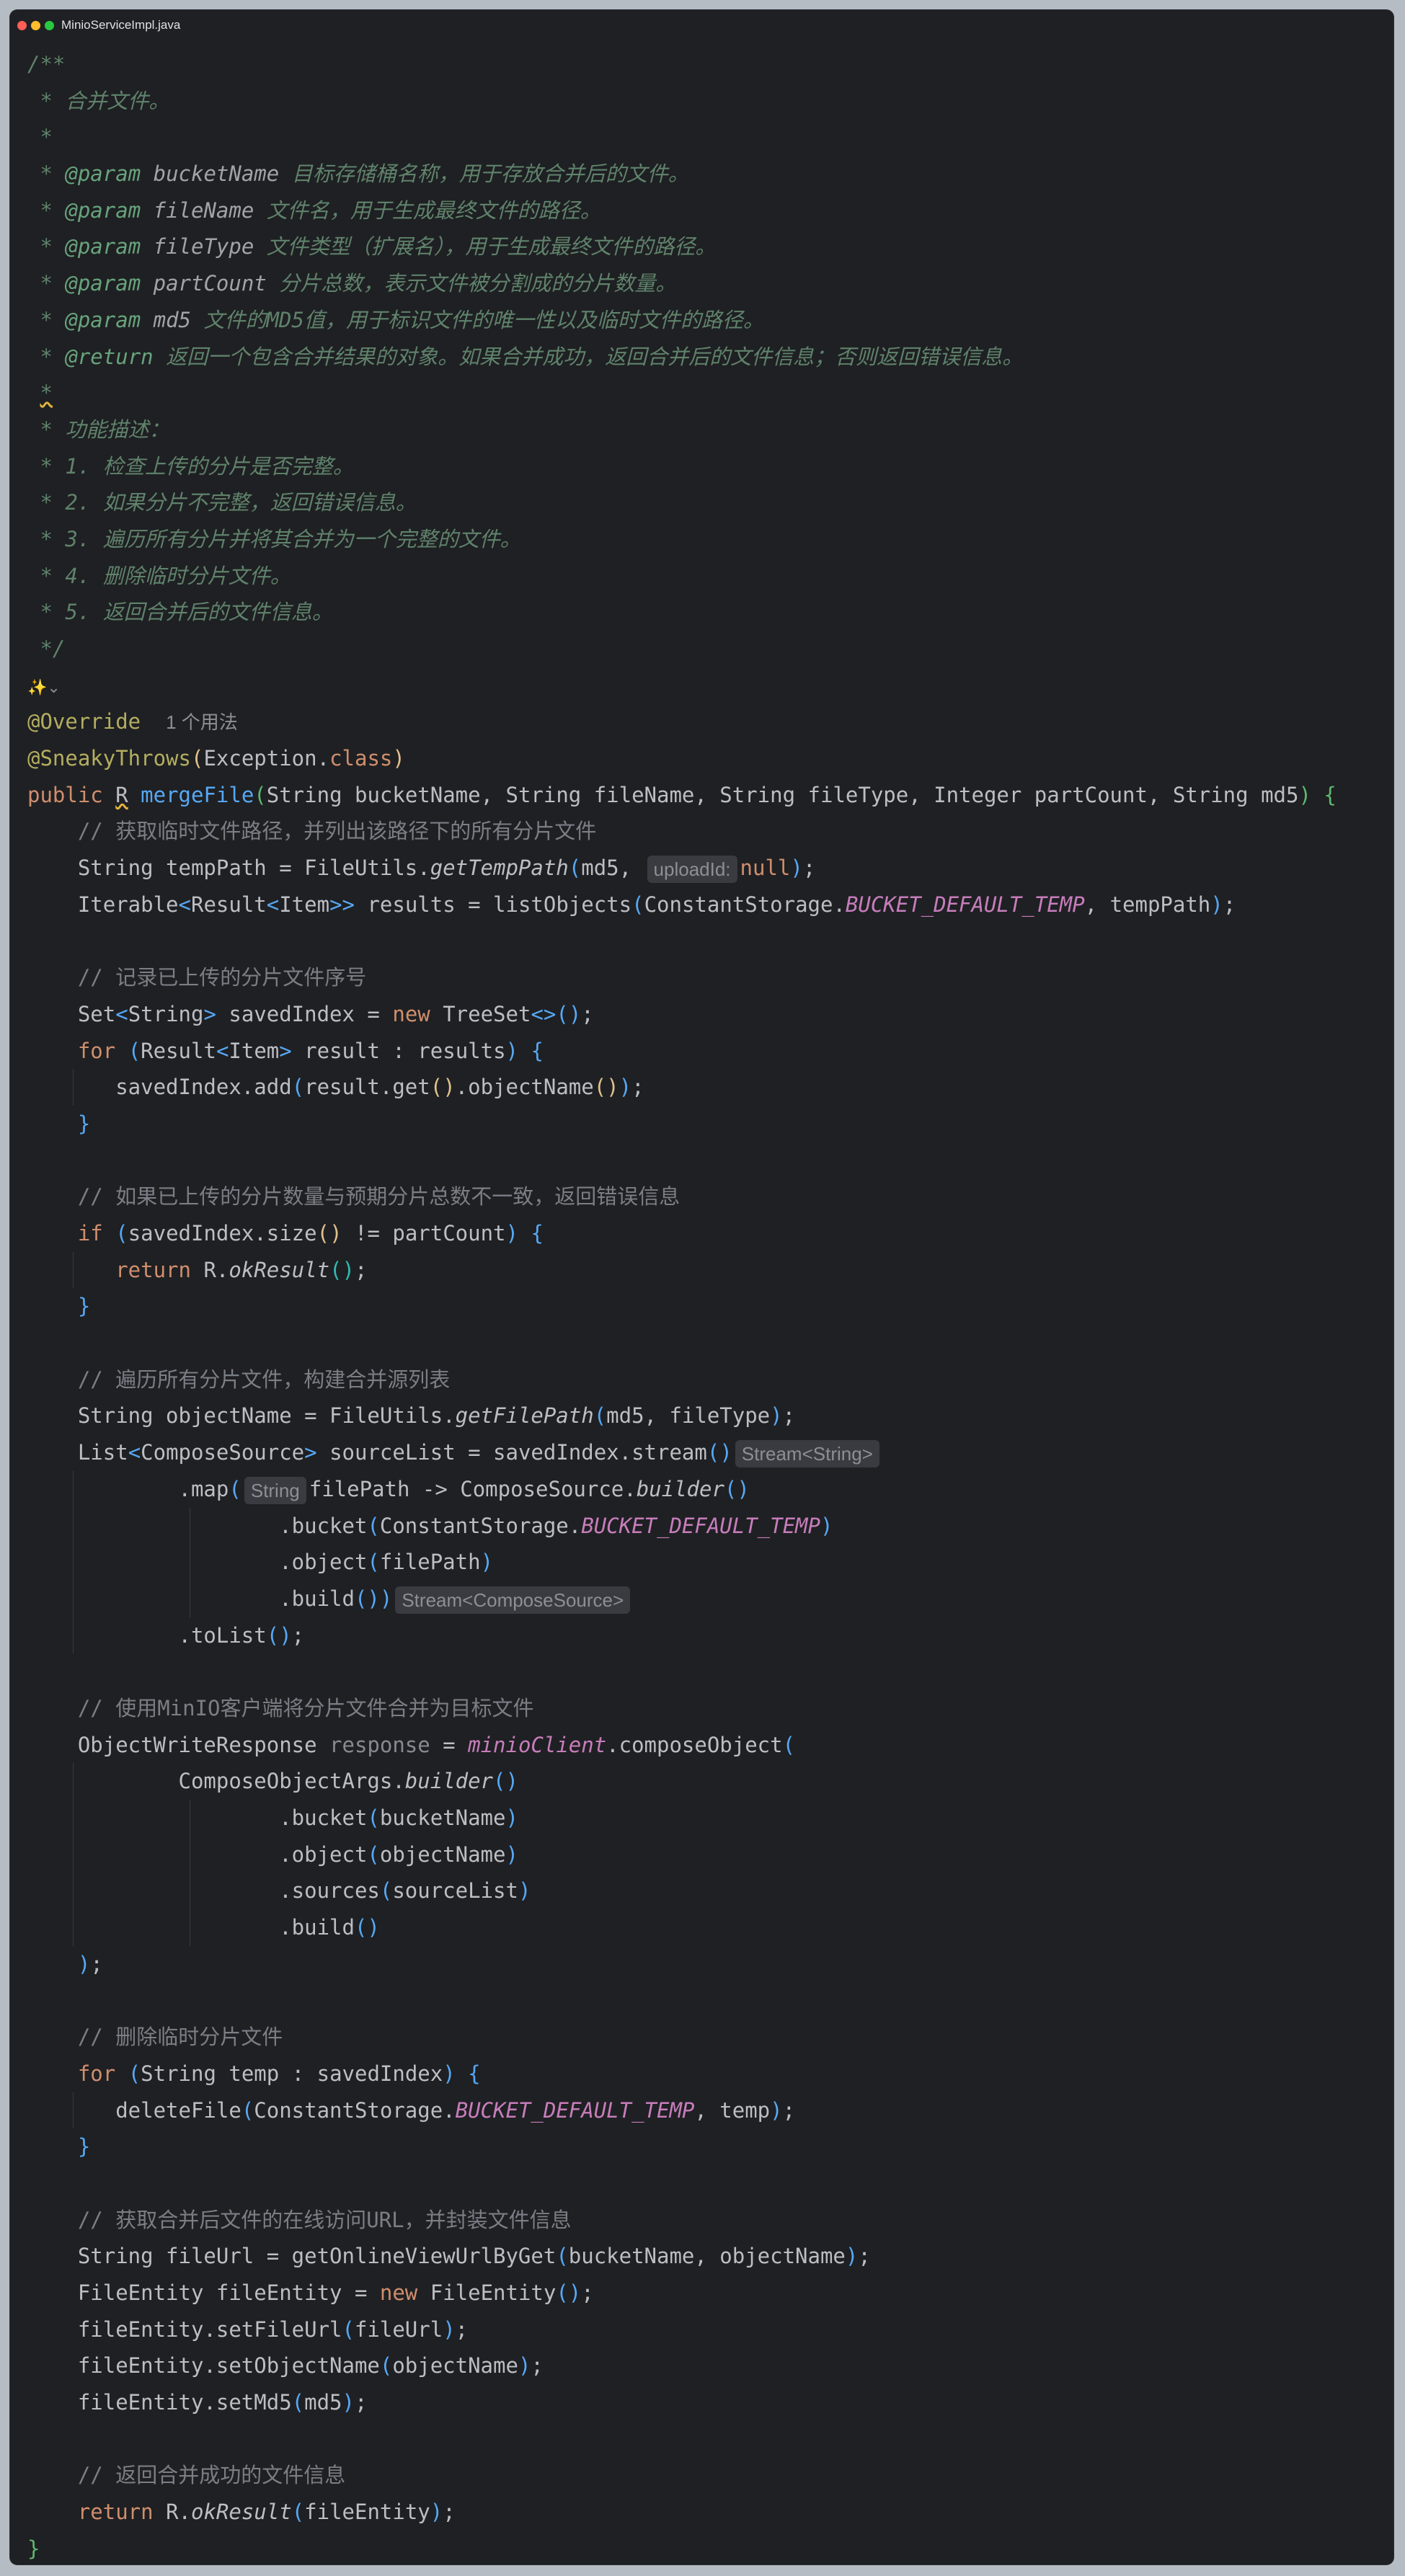 The image size is (1405, 2576). I want to click on code-line: // 获取合并后文件的在线访问URL，并封装文件信息, so click(324, 2219).